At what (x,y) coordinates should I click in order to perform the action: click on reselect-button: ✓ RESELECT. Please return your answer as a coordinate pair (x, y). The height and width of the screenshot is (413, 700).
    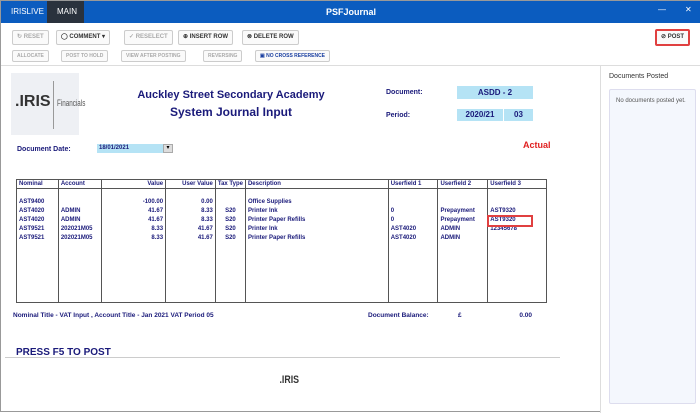
    Looking at the image, I should click on (148, 37).